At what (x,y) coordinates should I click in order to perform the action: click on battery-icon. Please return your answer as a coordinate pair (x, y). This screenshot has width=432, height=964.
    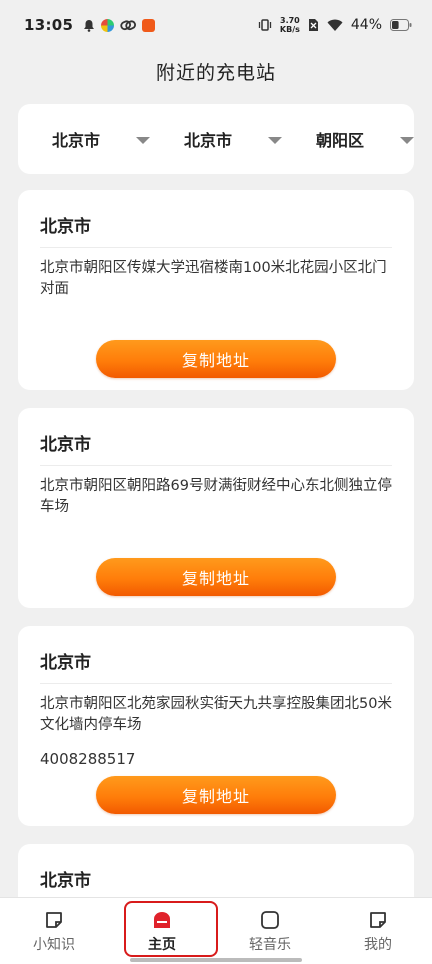
    Looking at the image, I should click on (401, 25).